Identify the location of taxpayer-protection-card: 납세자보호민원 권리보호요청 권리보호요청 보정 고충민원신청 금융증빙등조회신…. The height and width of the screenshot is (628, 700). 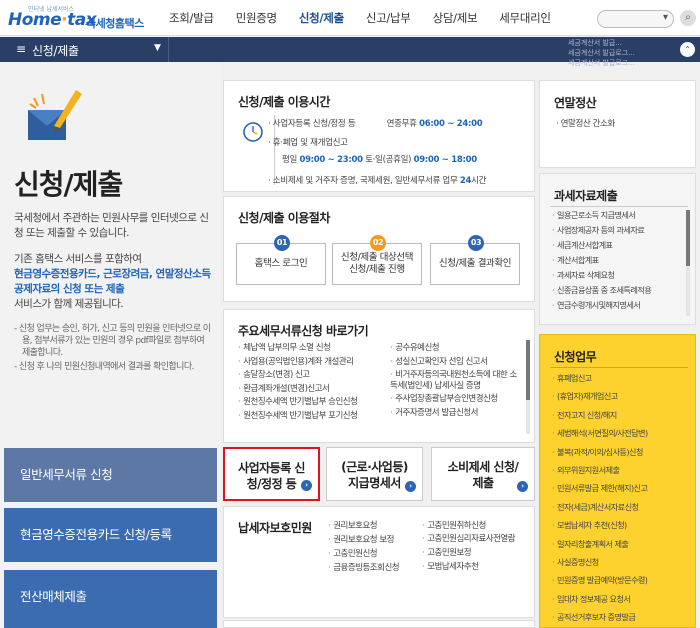
(379, 562).